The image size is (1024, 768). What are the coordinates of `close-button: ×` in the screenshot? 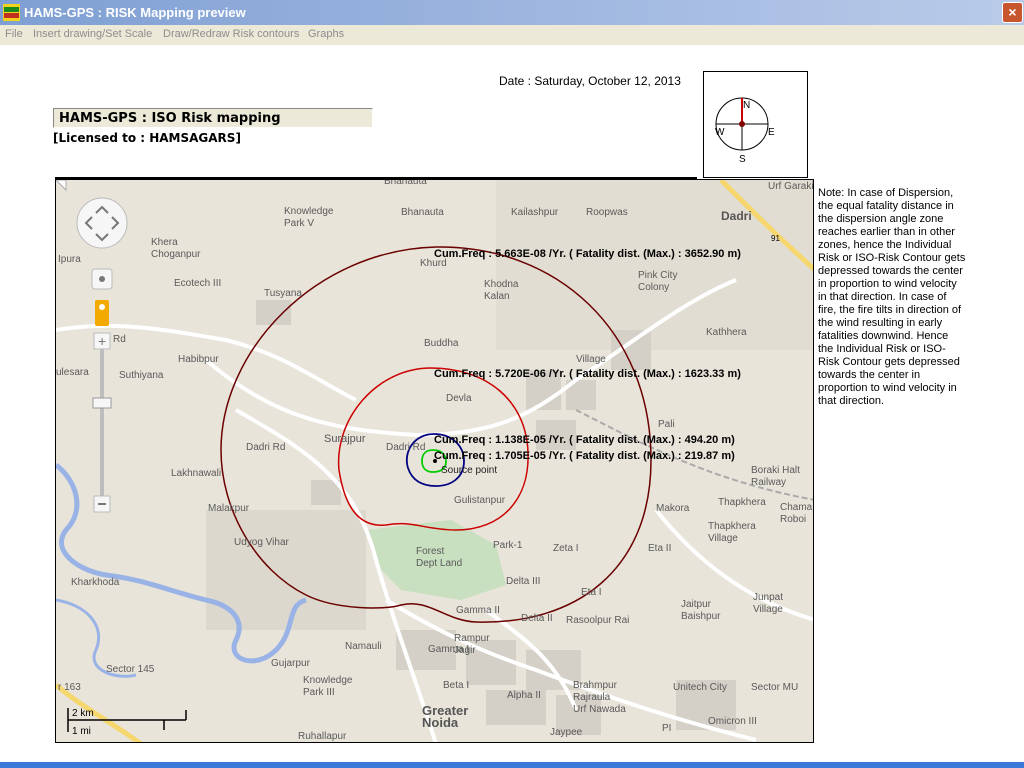 It's located at (1012, 12).